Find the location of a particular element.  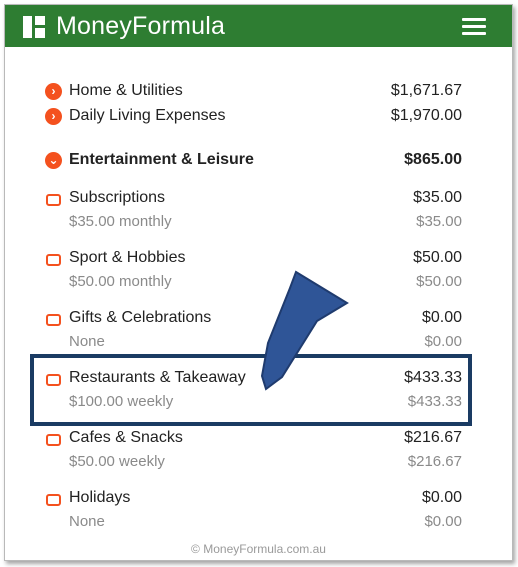

item-detail: $35.00 monthly is located at coordinates (120, 221).